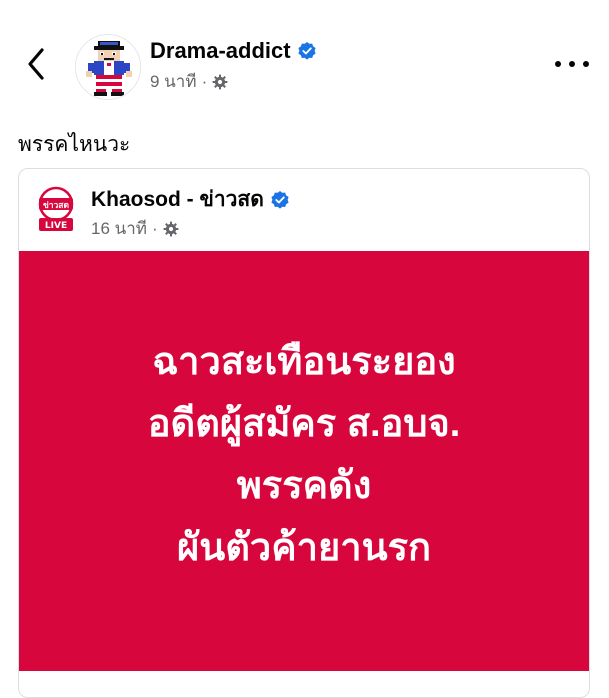  I want to click on post-meta: 9 นาที ·, so click(189, 81).